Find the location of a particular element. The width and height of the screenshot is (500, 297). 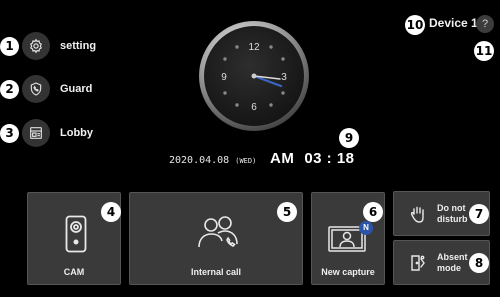

absent-mode-button: Absent mode 8 is located at coordinates (441, 262).